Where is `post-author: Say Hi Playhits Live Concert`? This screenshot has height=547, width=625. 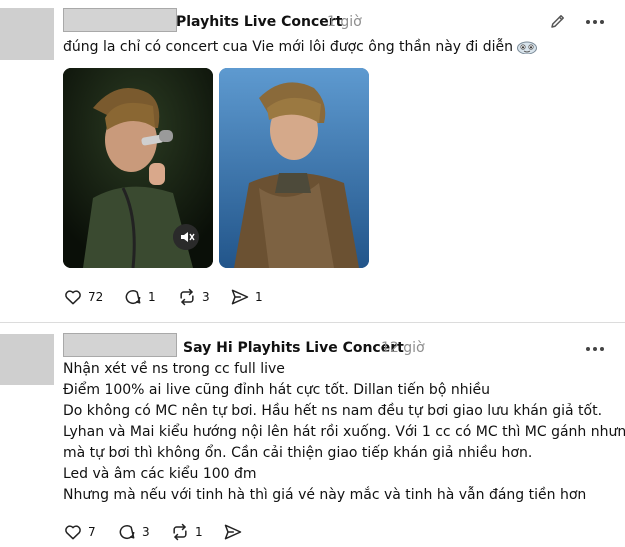
post-author: Say Hi Playhits Live Concert is located at coordinates (293, 348).